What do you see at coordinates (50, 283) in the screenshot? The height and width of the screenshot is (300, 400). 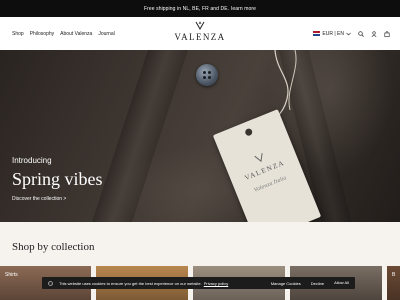 I see `cookie-icon` at bounding box center [50, 283].